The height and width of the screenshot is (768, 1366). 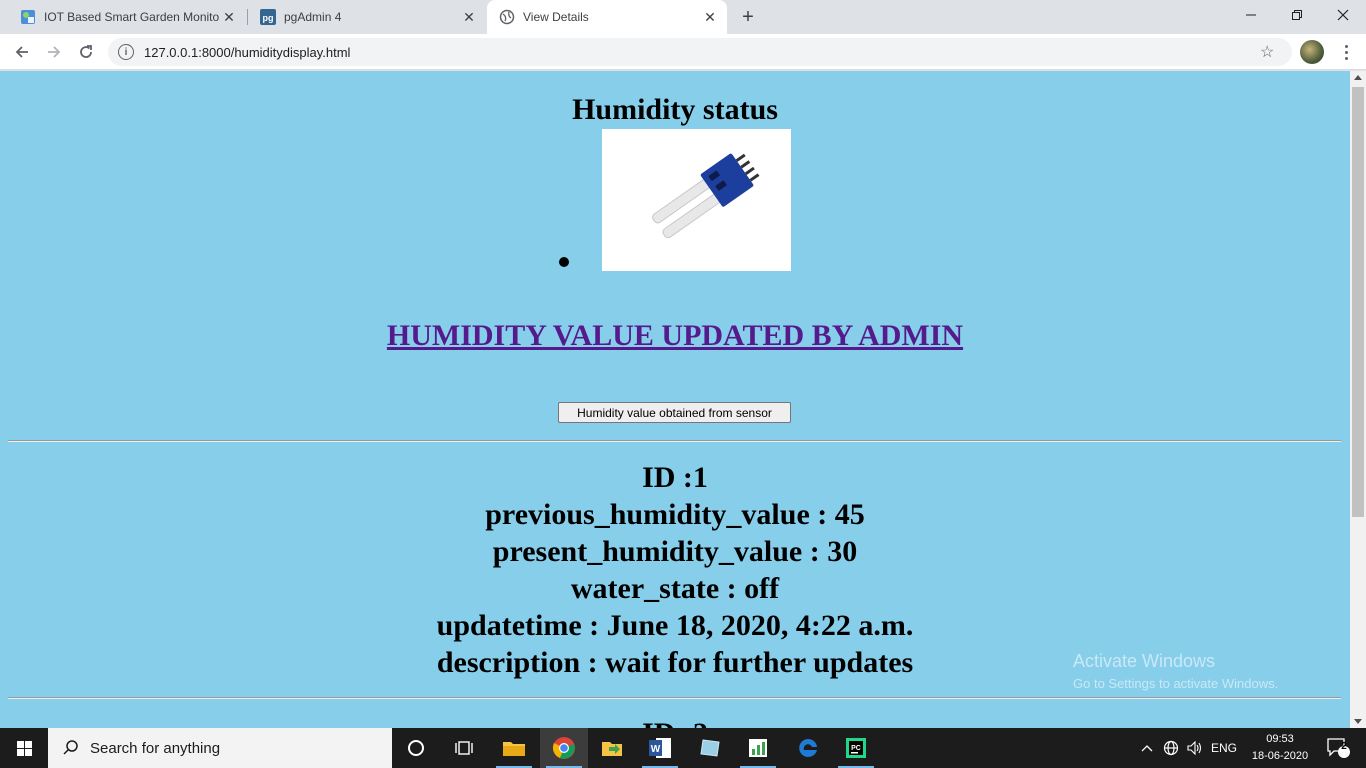 I want to click on word-icon: W, so click(x=660, y=748).